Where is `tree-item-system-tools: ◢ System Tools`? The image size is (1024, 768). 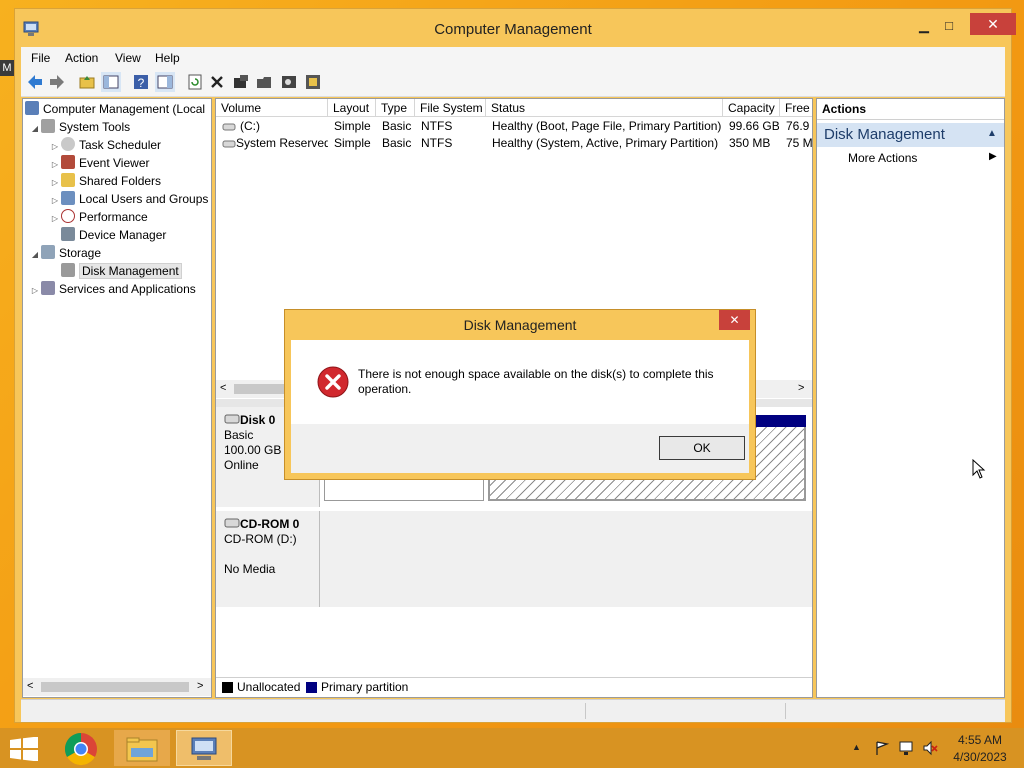 tree-item-system-tools: ◢ System Tools is located at coordinates (79, 127).